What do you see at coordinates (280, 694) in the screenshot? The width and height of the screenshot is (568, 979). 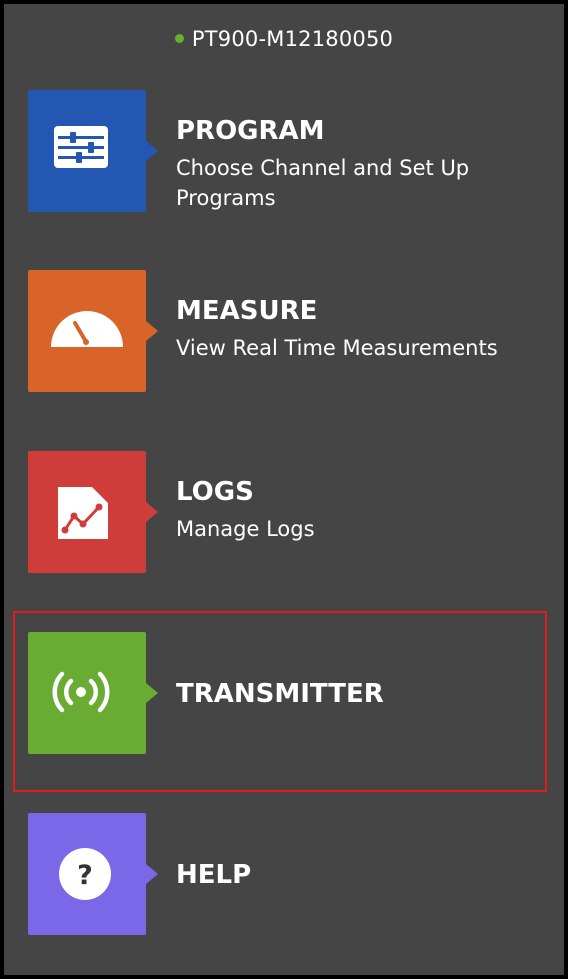 I see `transmitter-title: TRANSMITTER` at bounding box center [280, 694].